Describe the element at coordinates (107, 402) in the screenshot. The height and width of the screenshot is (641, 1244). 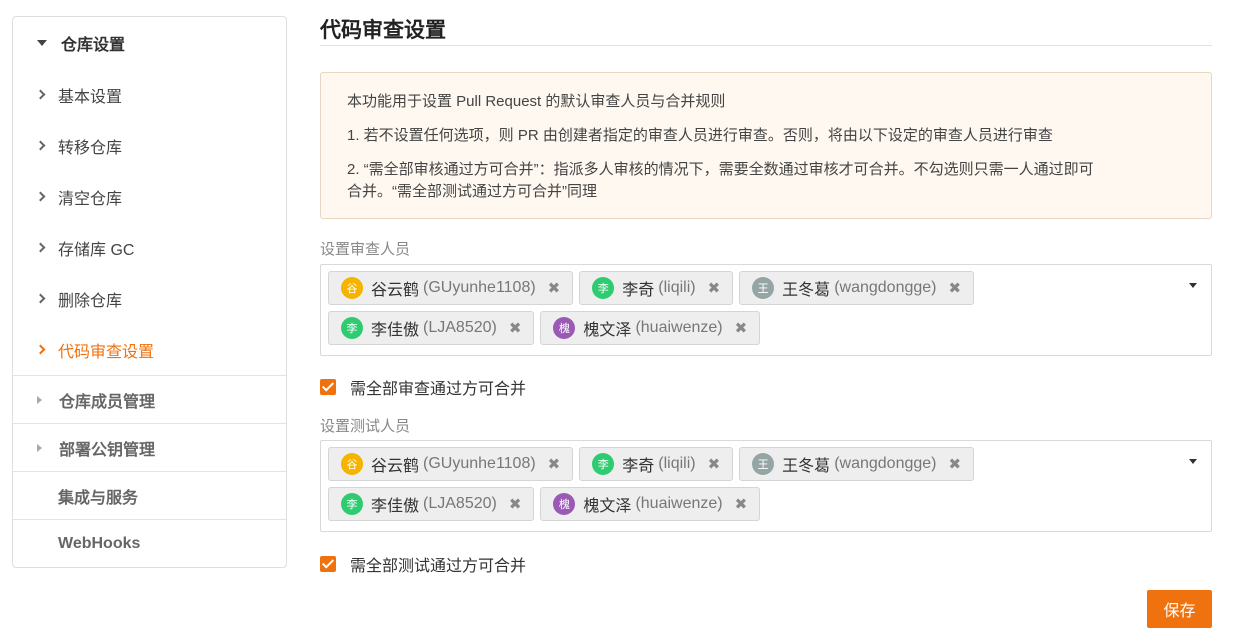
I see `sidebar-section-label: 仓库成员管理` at that location.